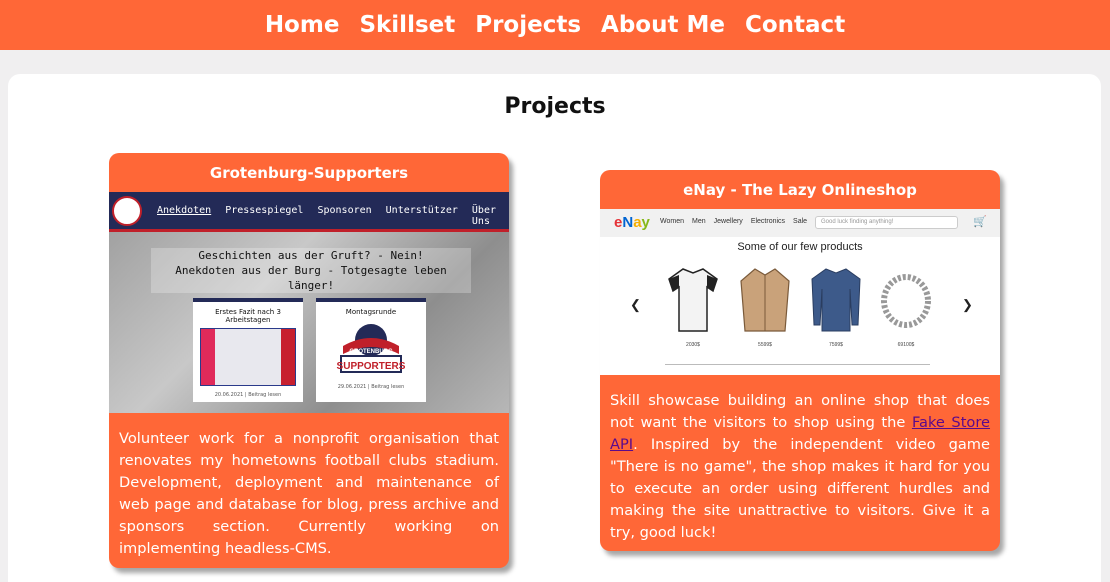  Describe the element at coordinates (371, 387) in the screenshot. I see `screenshot-post-meta: 29.06.2021 | Beitrag lesen` at that location.